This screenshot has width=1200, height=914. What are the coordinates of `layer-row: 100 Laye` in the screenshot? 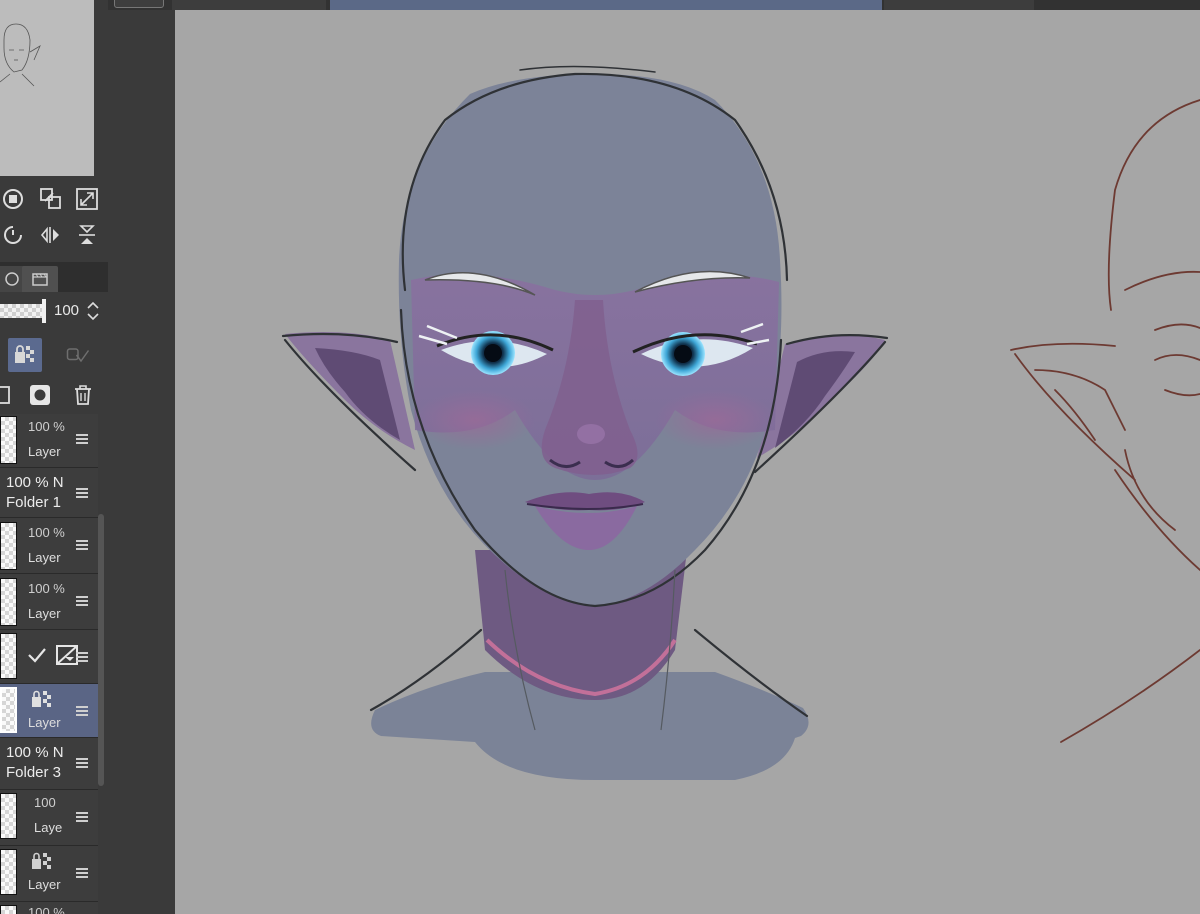 It's located at (49, 818).